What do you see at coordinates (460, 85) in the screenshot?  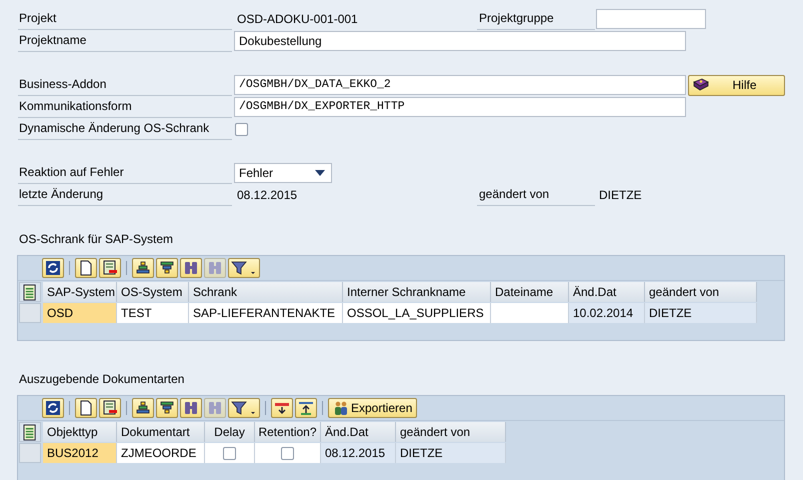 I see `input-field: /OSGMBH/DX_DATA_EKKO_2` at bounding box center [460, 85].